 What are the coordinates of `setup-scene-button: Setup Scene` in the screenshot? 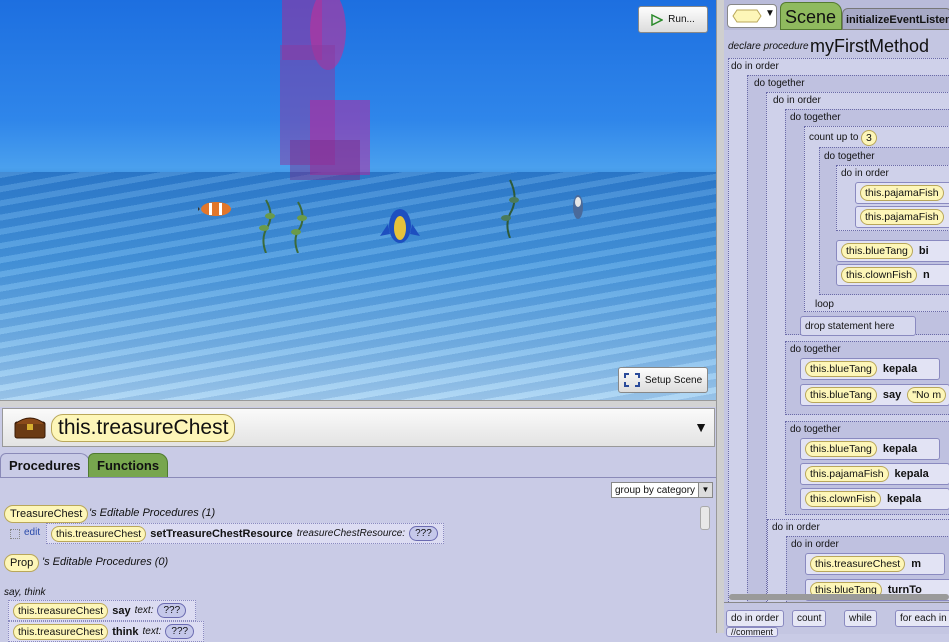 It's located at (663, 380).